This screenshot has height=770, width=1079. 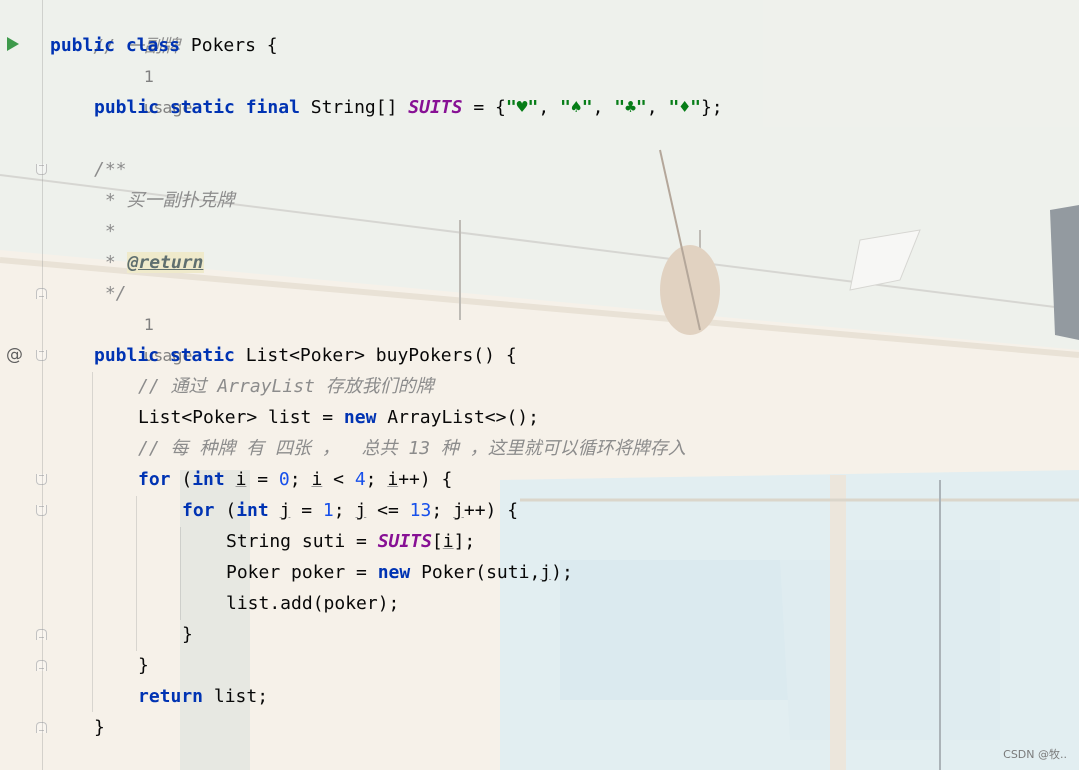 I want to click on punct: ++) {, so click(x=491, y=510).